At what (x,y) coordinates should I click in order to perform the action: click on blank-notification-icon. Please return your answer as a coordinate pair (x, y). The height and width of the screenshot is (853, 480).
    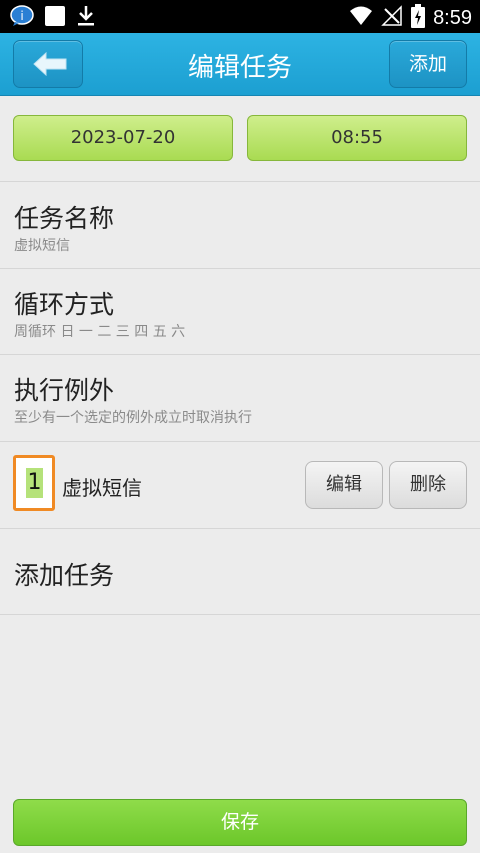
    Looking at the image, I should click on (55, 18).